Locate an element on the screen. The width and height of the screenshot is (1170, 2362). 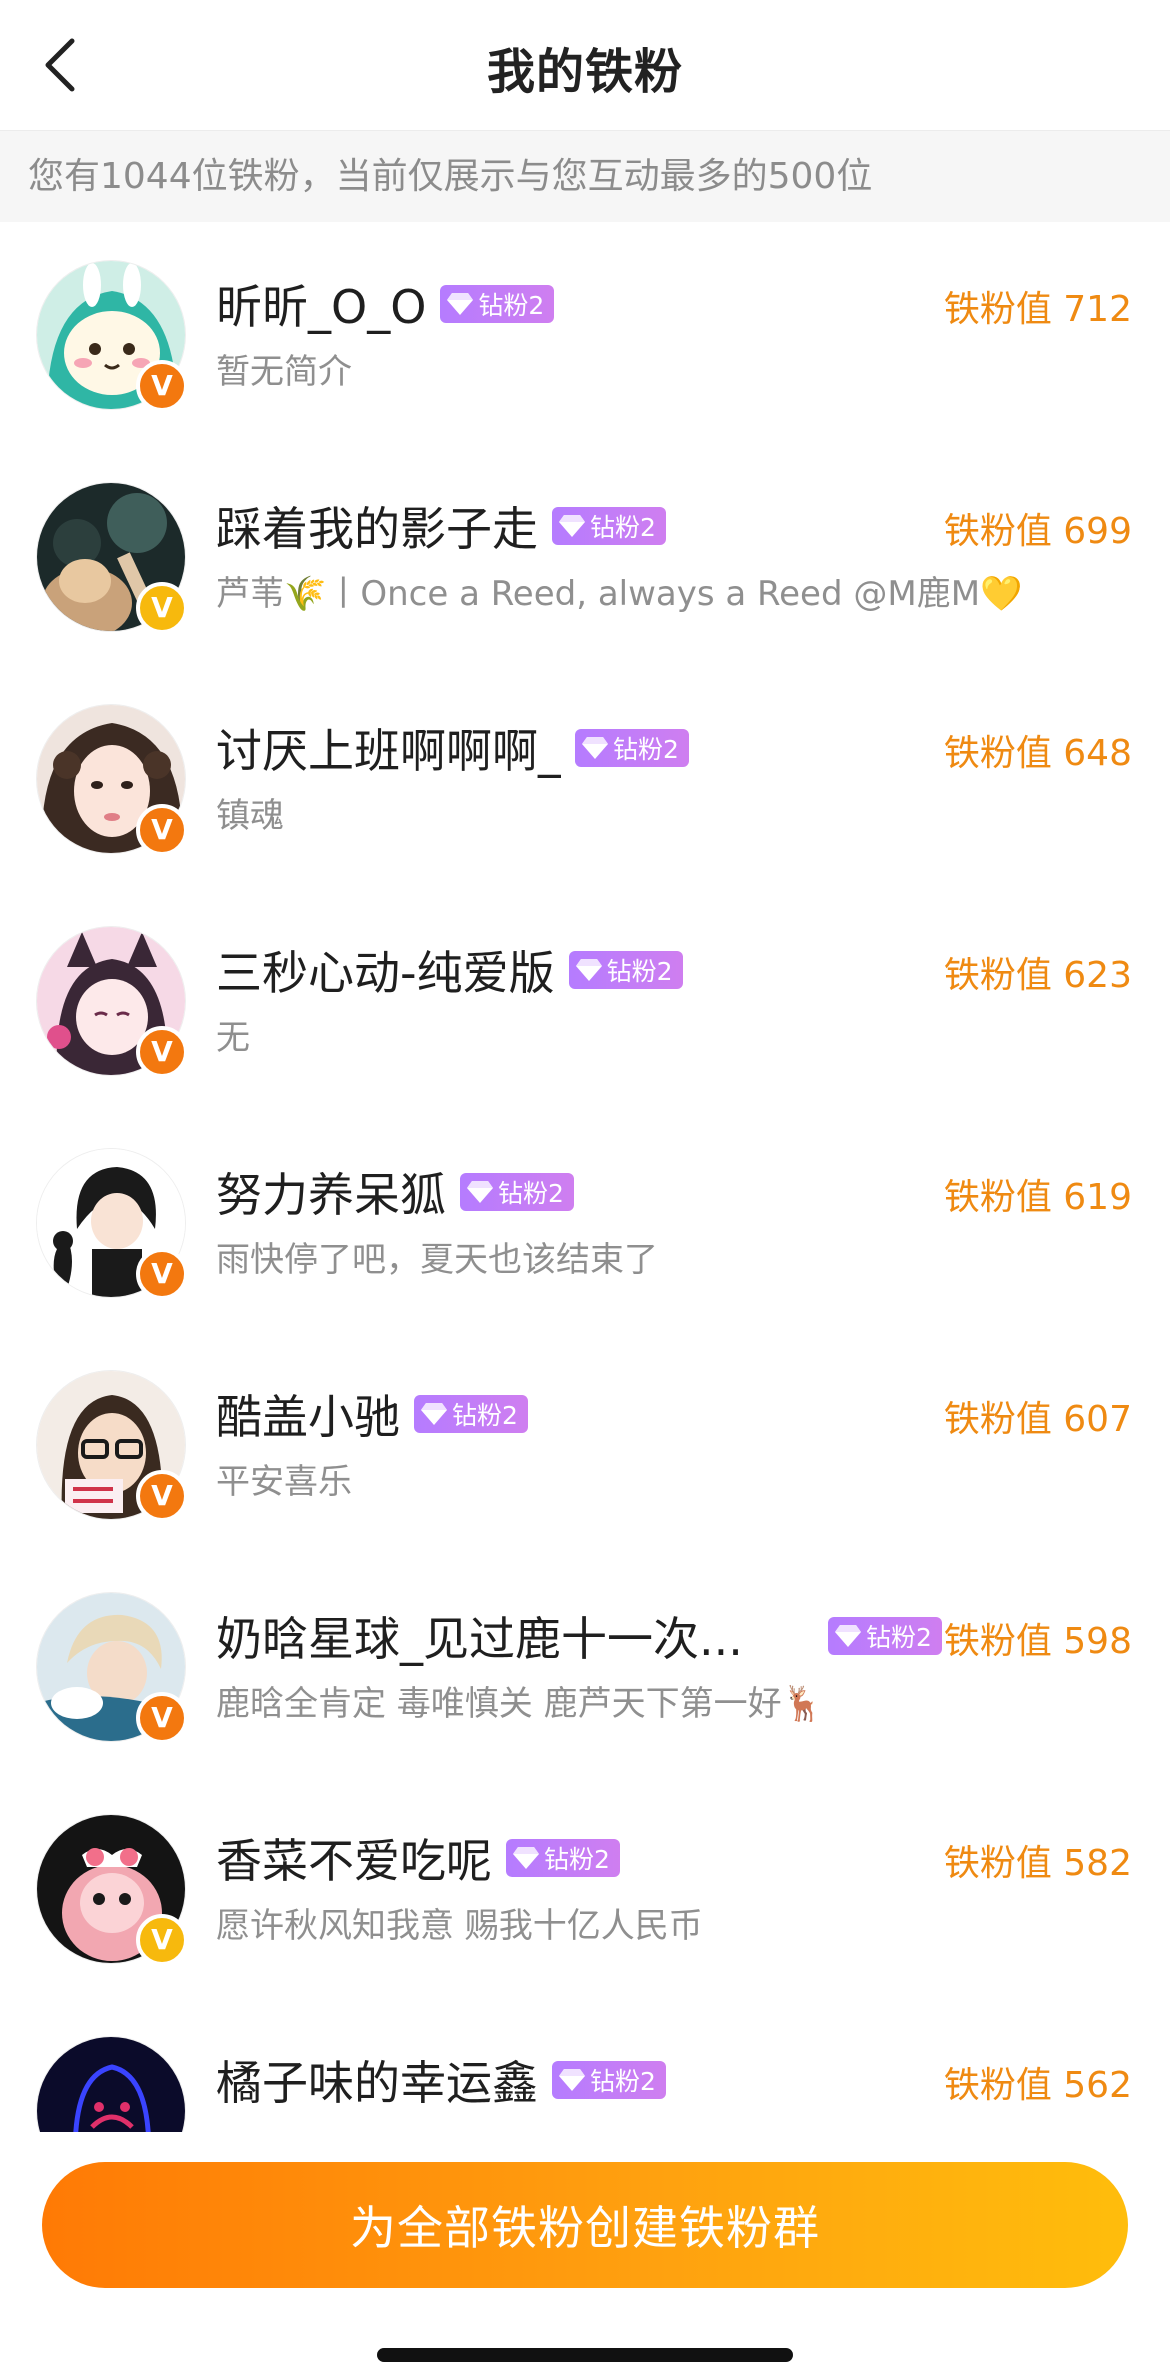
page-title: 我的铁粉 is located at coordinates (584, 72).